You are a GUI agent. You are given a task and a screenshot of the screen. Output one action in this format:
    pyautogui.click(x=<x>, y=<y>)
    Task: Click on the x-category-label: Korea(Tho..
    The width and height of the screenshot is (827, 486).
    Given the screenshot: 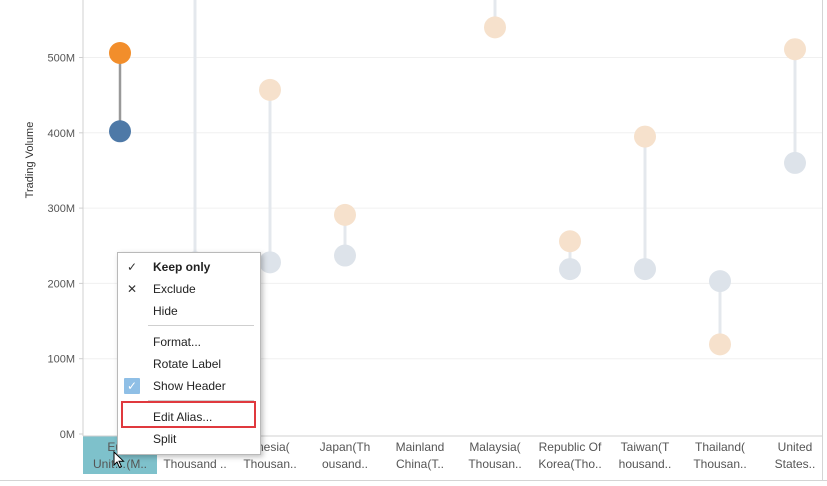 What is the action you would take?
    pyautogui.click(x=569, y=464)
    